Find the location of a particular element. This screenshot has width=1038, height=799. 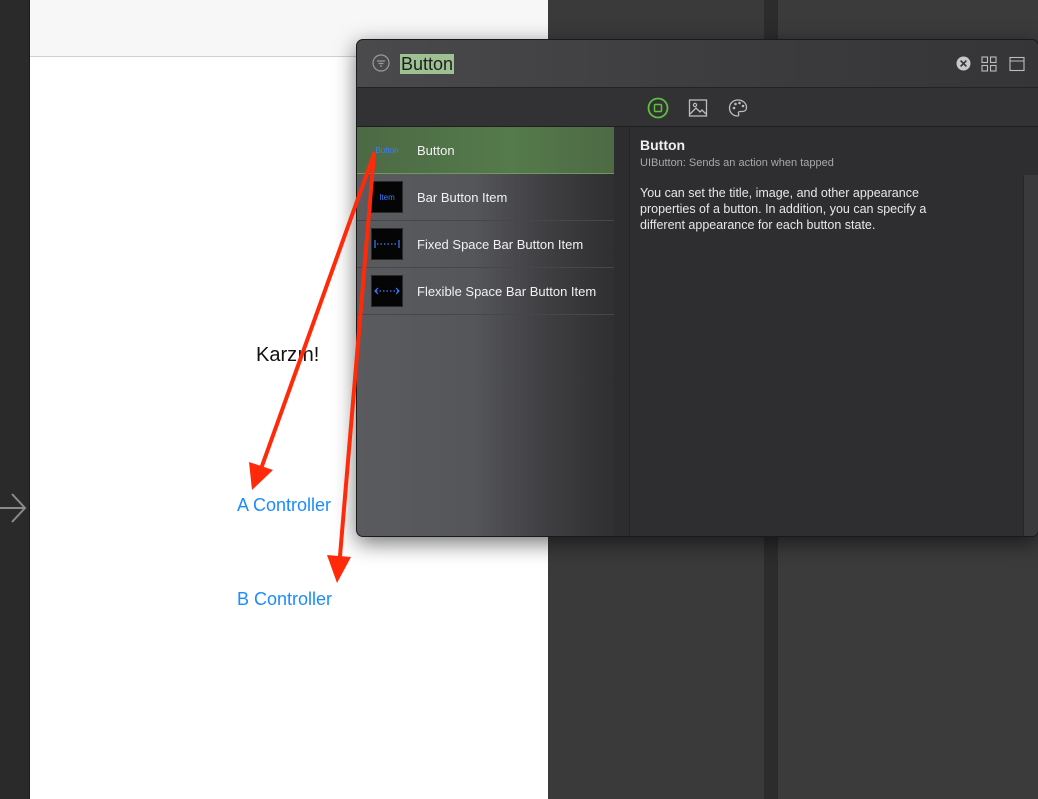

media-tab-icon is located at coordinates (698, 108).